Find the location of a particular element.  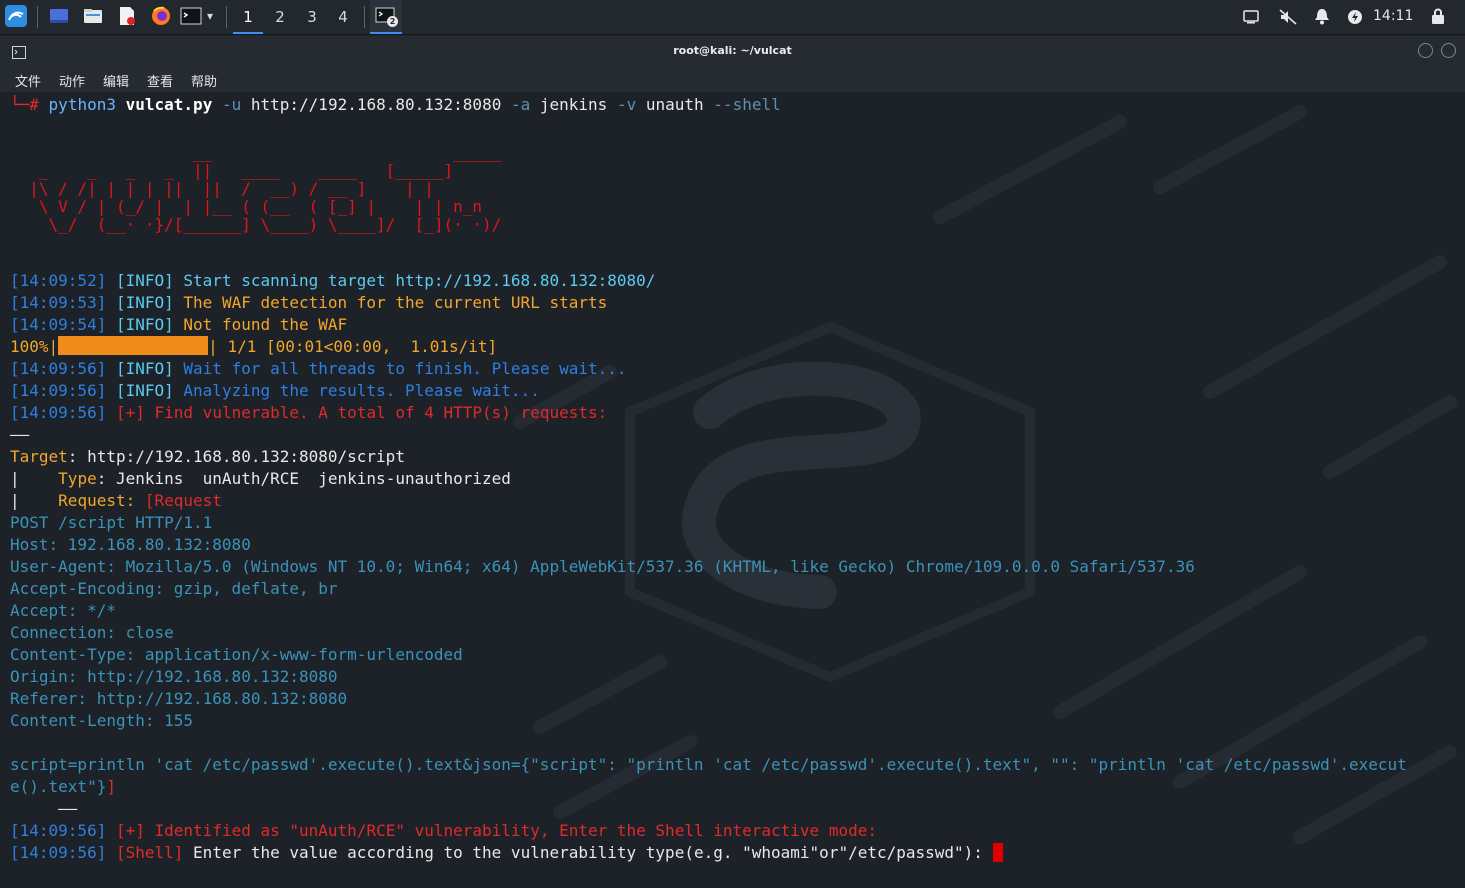

workspace-2: 2 is located at coordinates (280, 17).